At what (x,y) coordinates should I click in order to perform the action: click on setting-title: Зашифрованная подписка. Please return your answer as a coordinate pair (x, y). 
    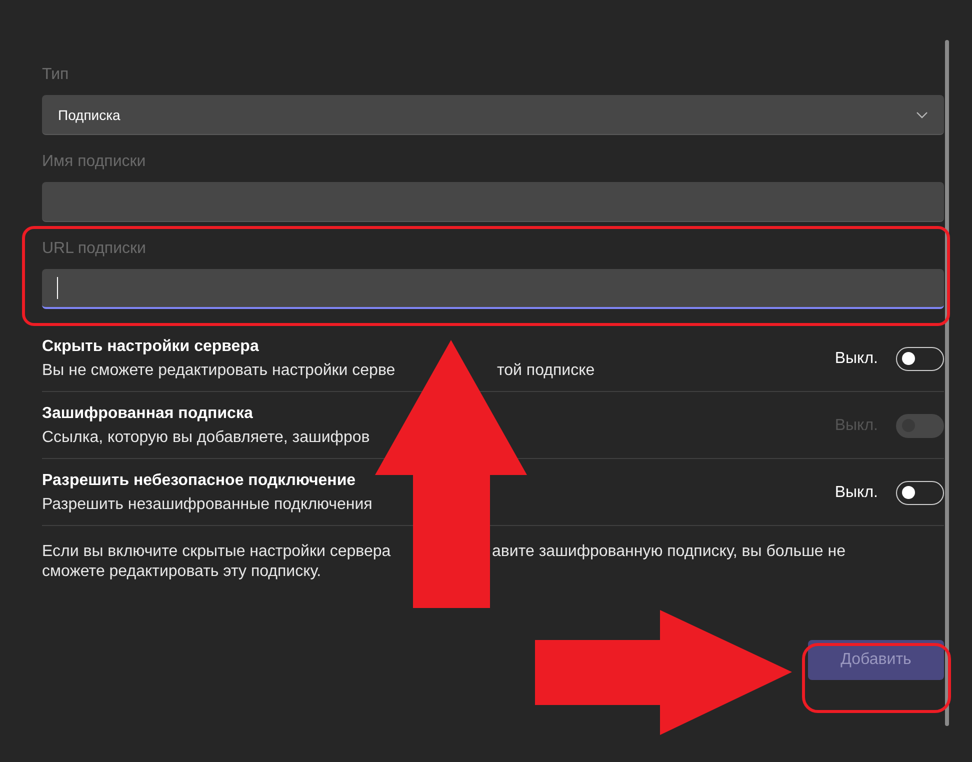
    Looking at the image, I should click on (147, 414).